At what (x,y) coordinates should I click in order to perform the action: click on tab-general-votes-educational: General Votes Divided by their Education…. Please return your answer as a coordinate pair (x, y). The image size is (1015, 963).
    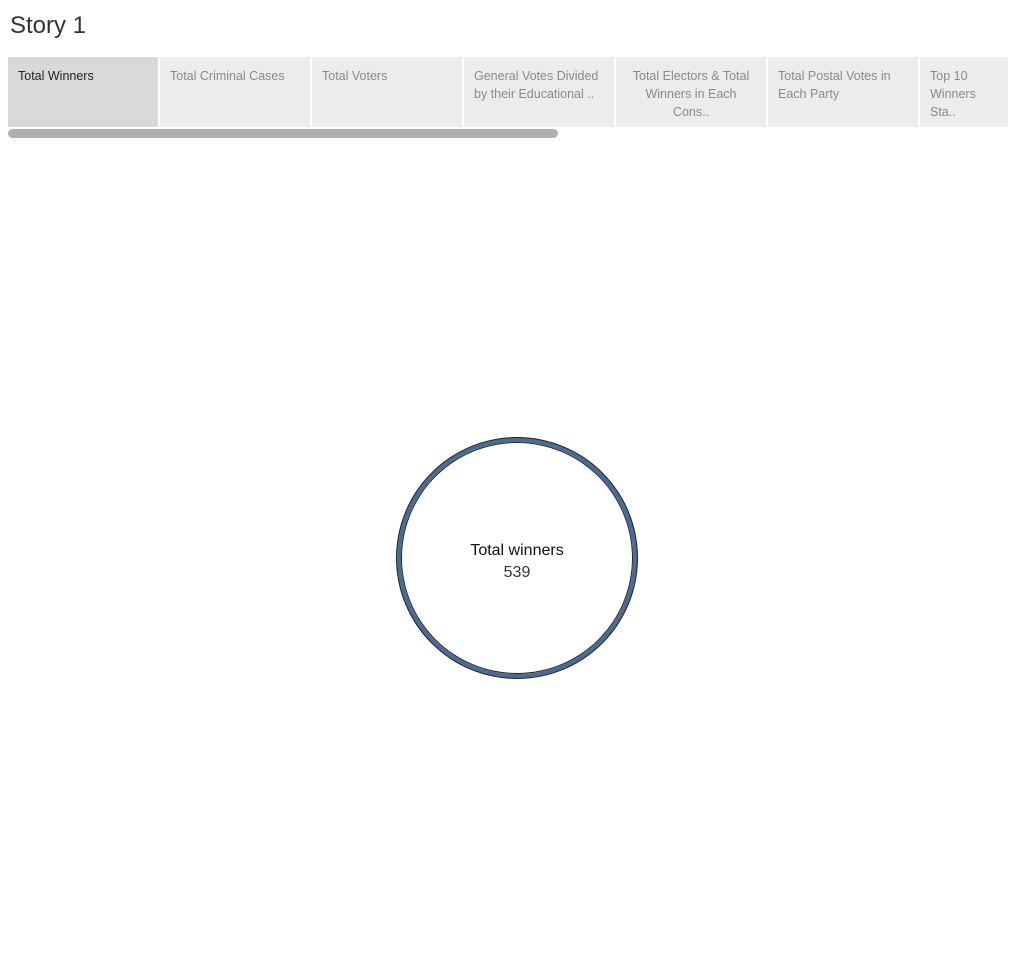
    Looking at the image, I should click on (539, 92).